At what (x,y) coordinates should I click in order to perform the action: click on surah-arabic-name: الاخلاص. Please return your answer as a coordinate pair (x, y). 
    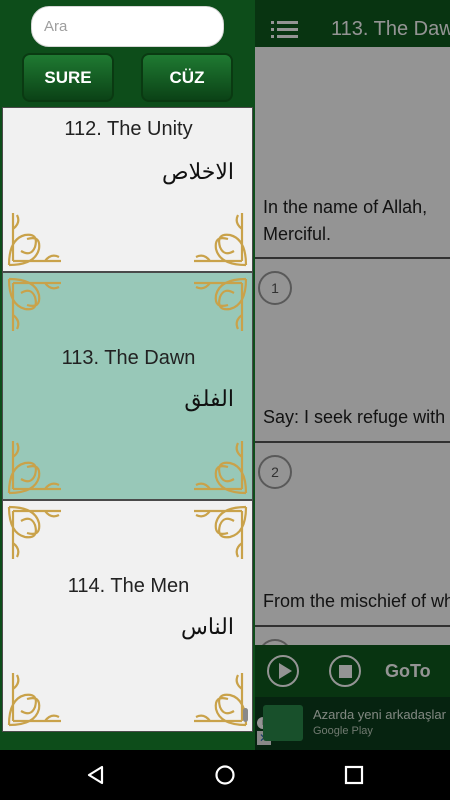
    Looking at the image, I should click on (198, 172).